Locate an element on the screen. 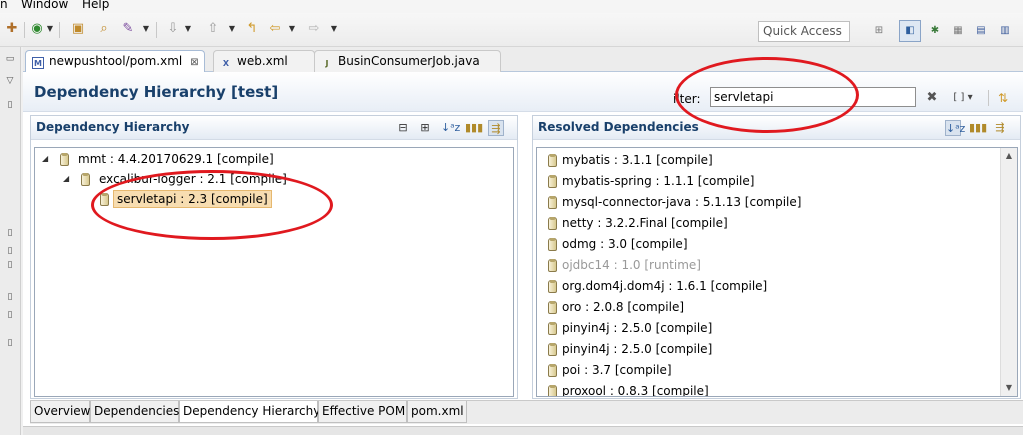 This screenshot has width=1023, height=435. debug-perspective-icon: ✱ is located at coordinates (935, 31).